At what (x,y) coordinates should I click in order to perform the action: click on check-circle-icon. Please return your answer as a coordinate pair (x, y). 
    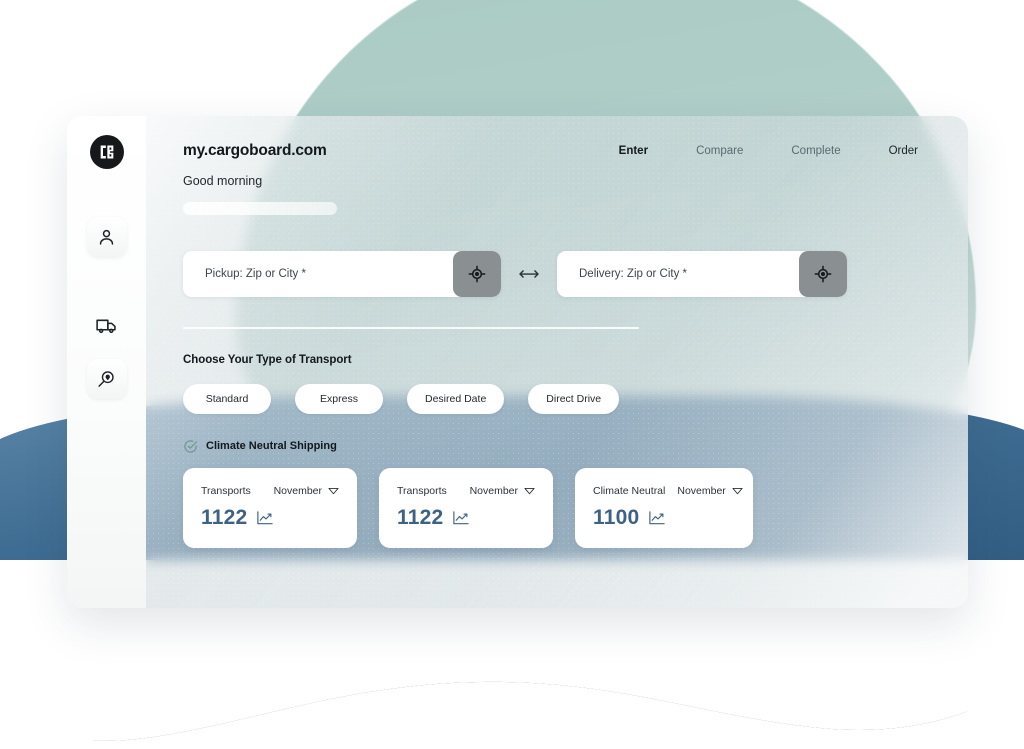
    Looking at the image, I should click on (190, 446).